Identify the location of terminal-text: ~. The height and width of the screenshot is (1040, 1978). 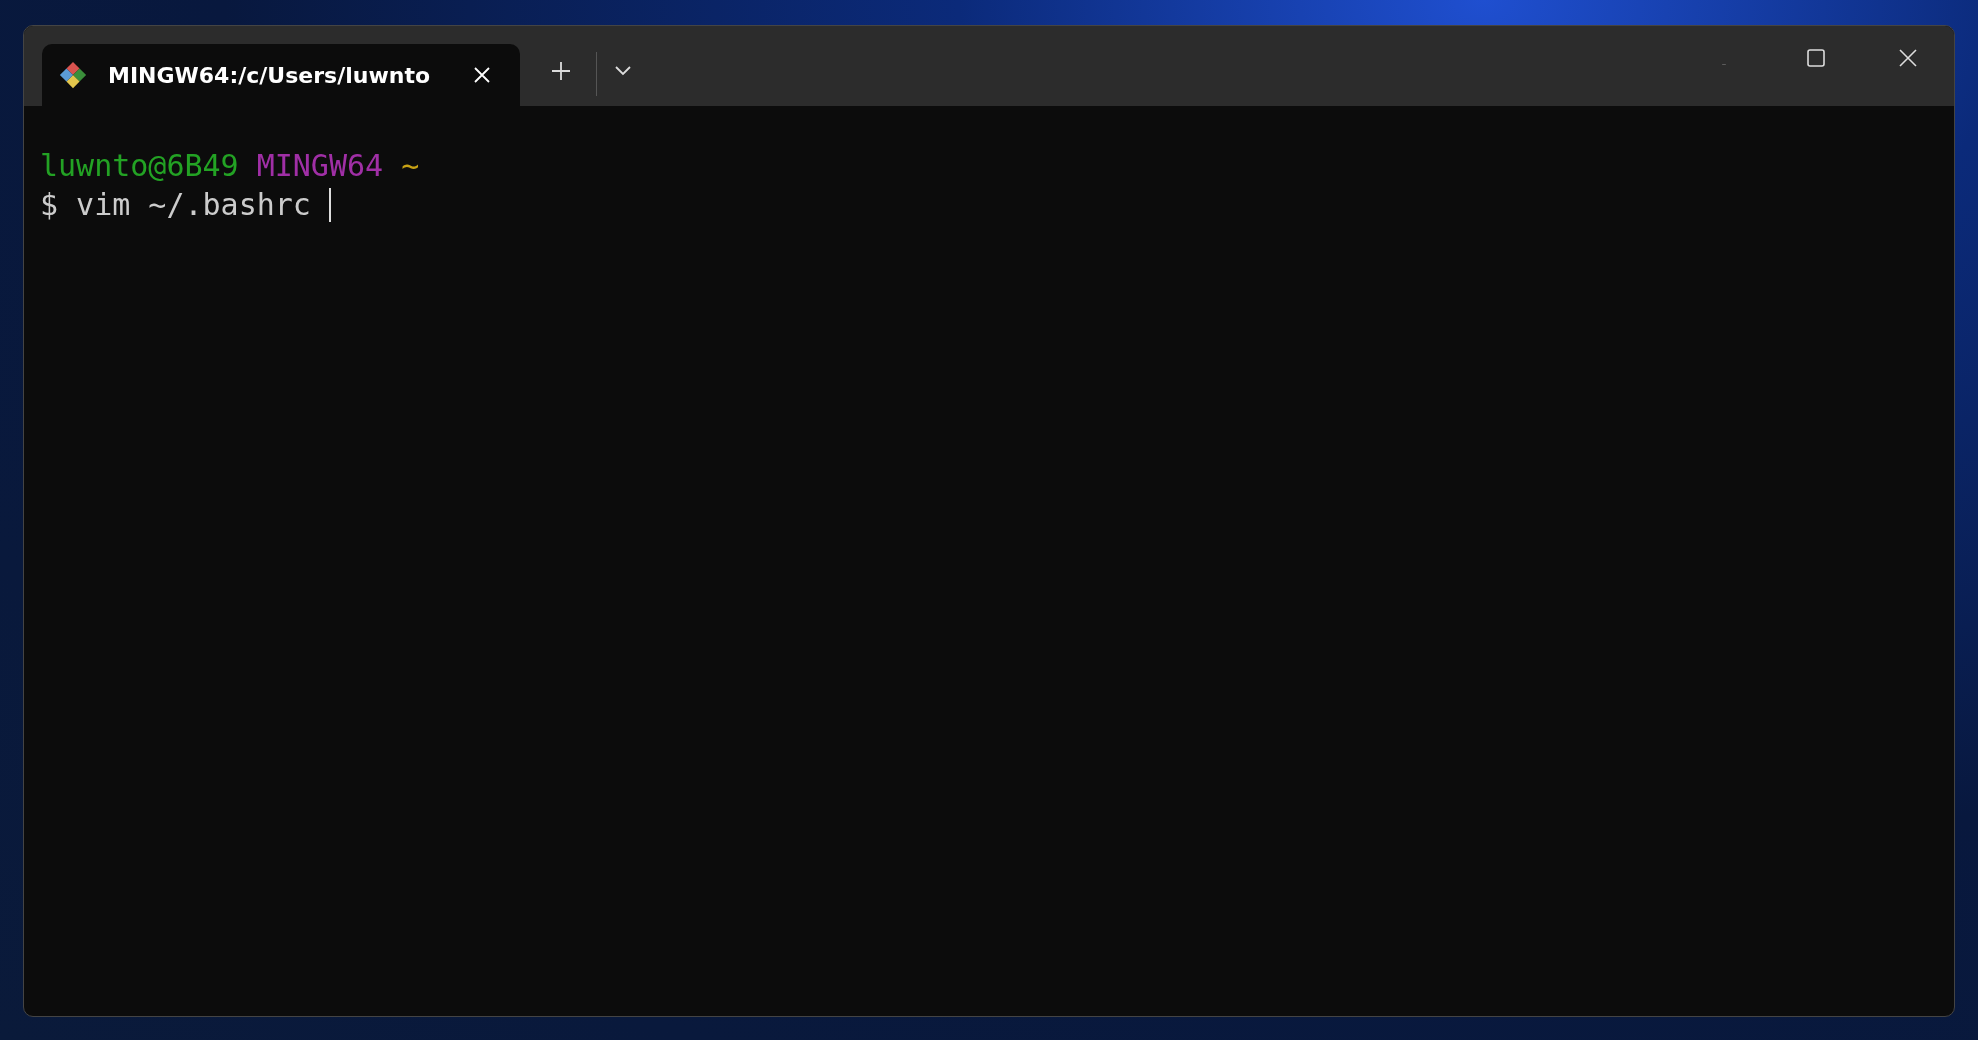
(410, 166).